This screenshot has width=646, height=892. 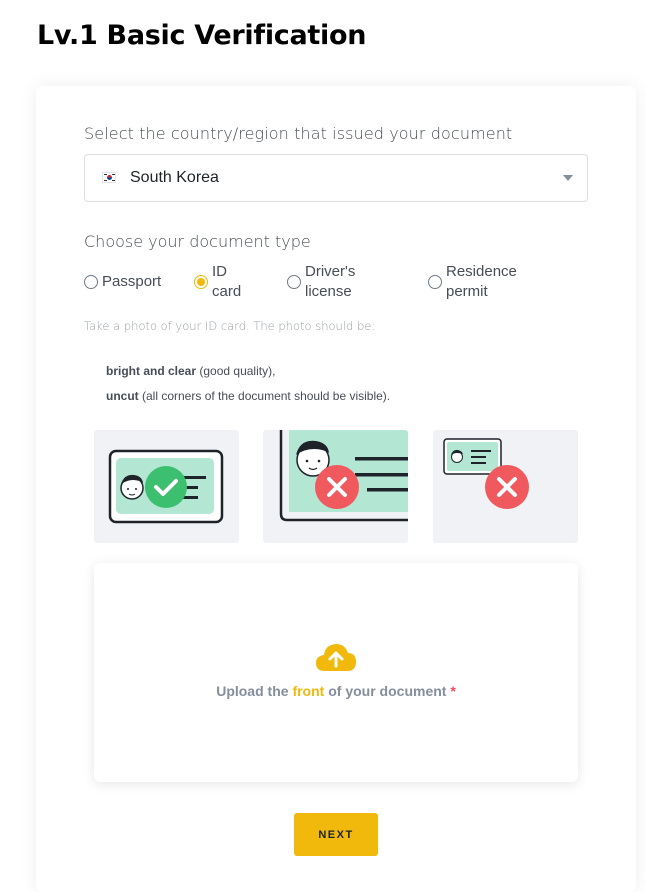 I want to click on radio-label: ID card, so click(x=227, y=281).